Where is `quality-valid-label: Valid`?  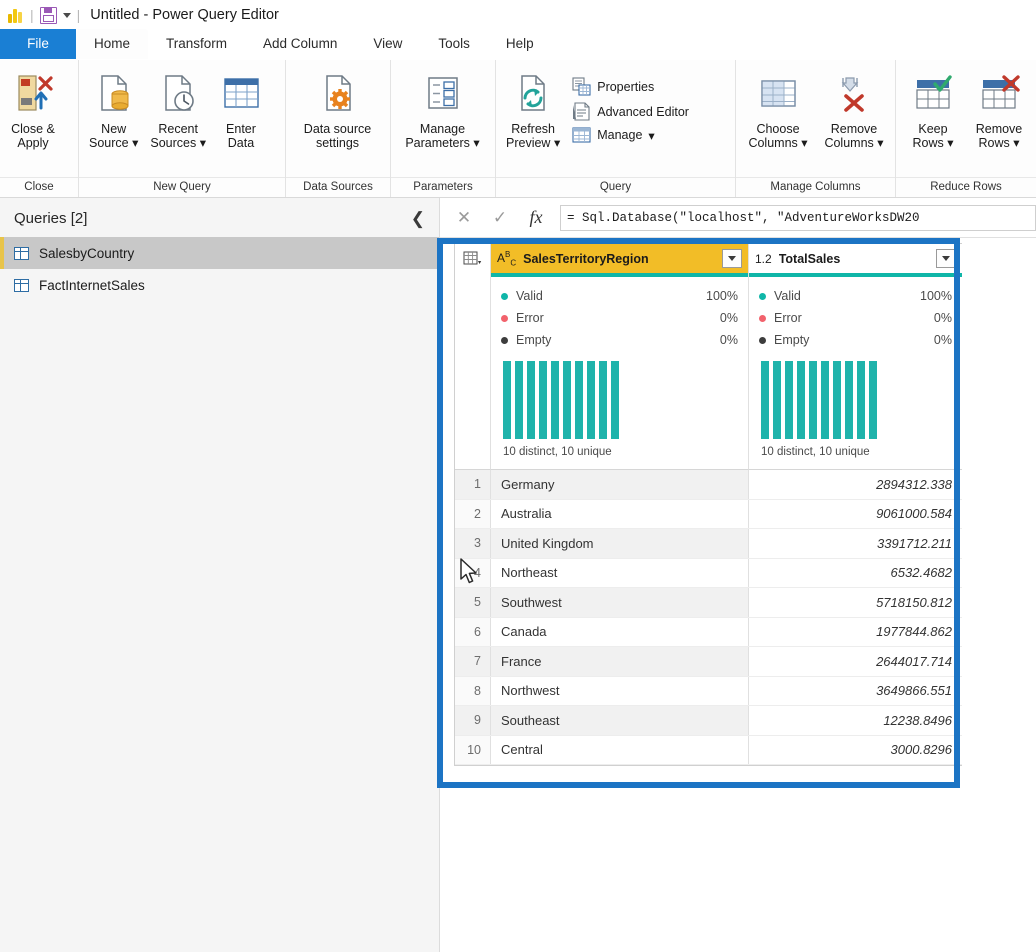
quality-valid-label: Valid is located at coordinates (529, 296).